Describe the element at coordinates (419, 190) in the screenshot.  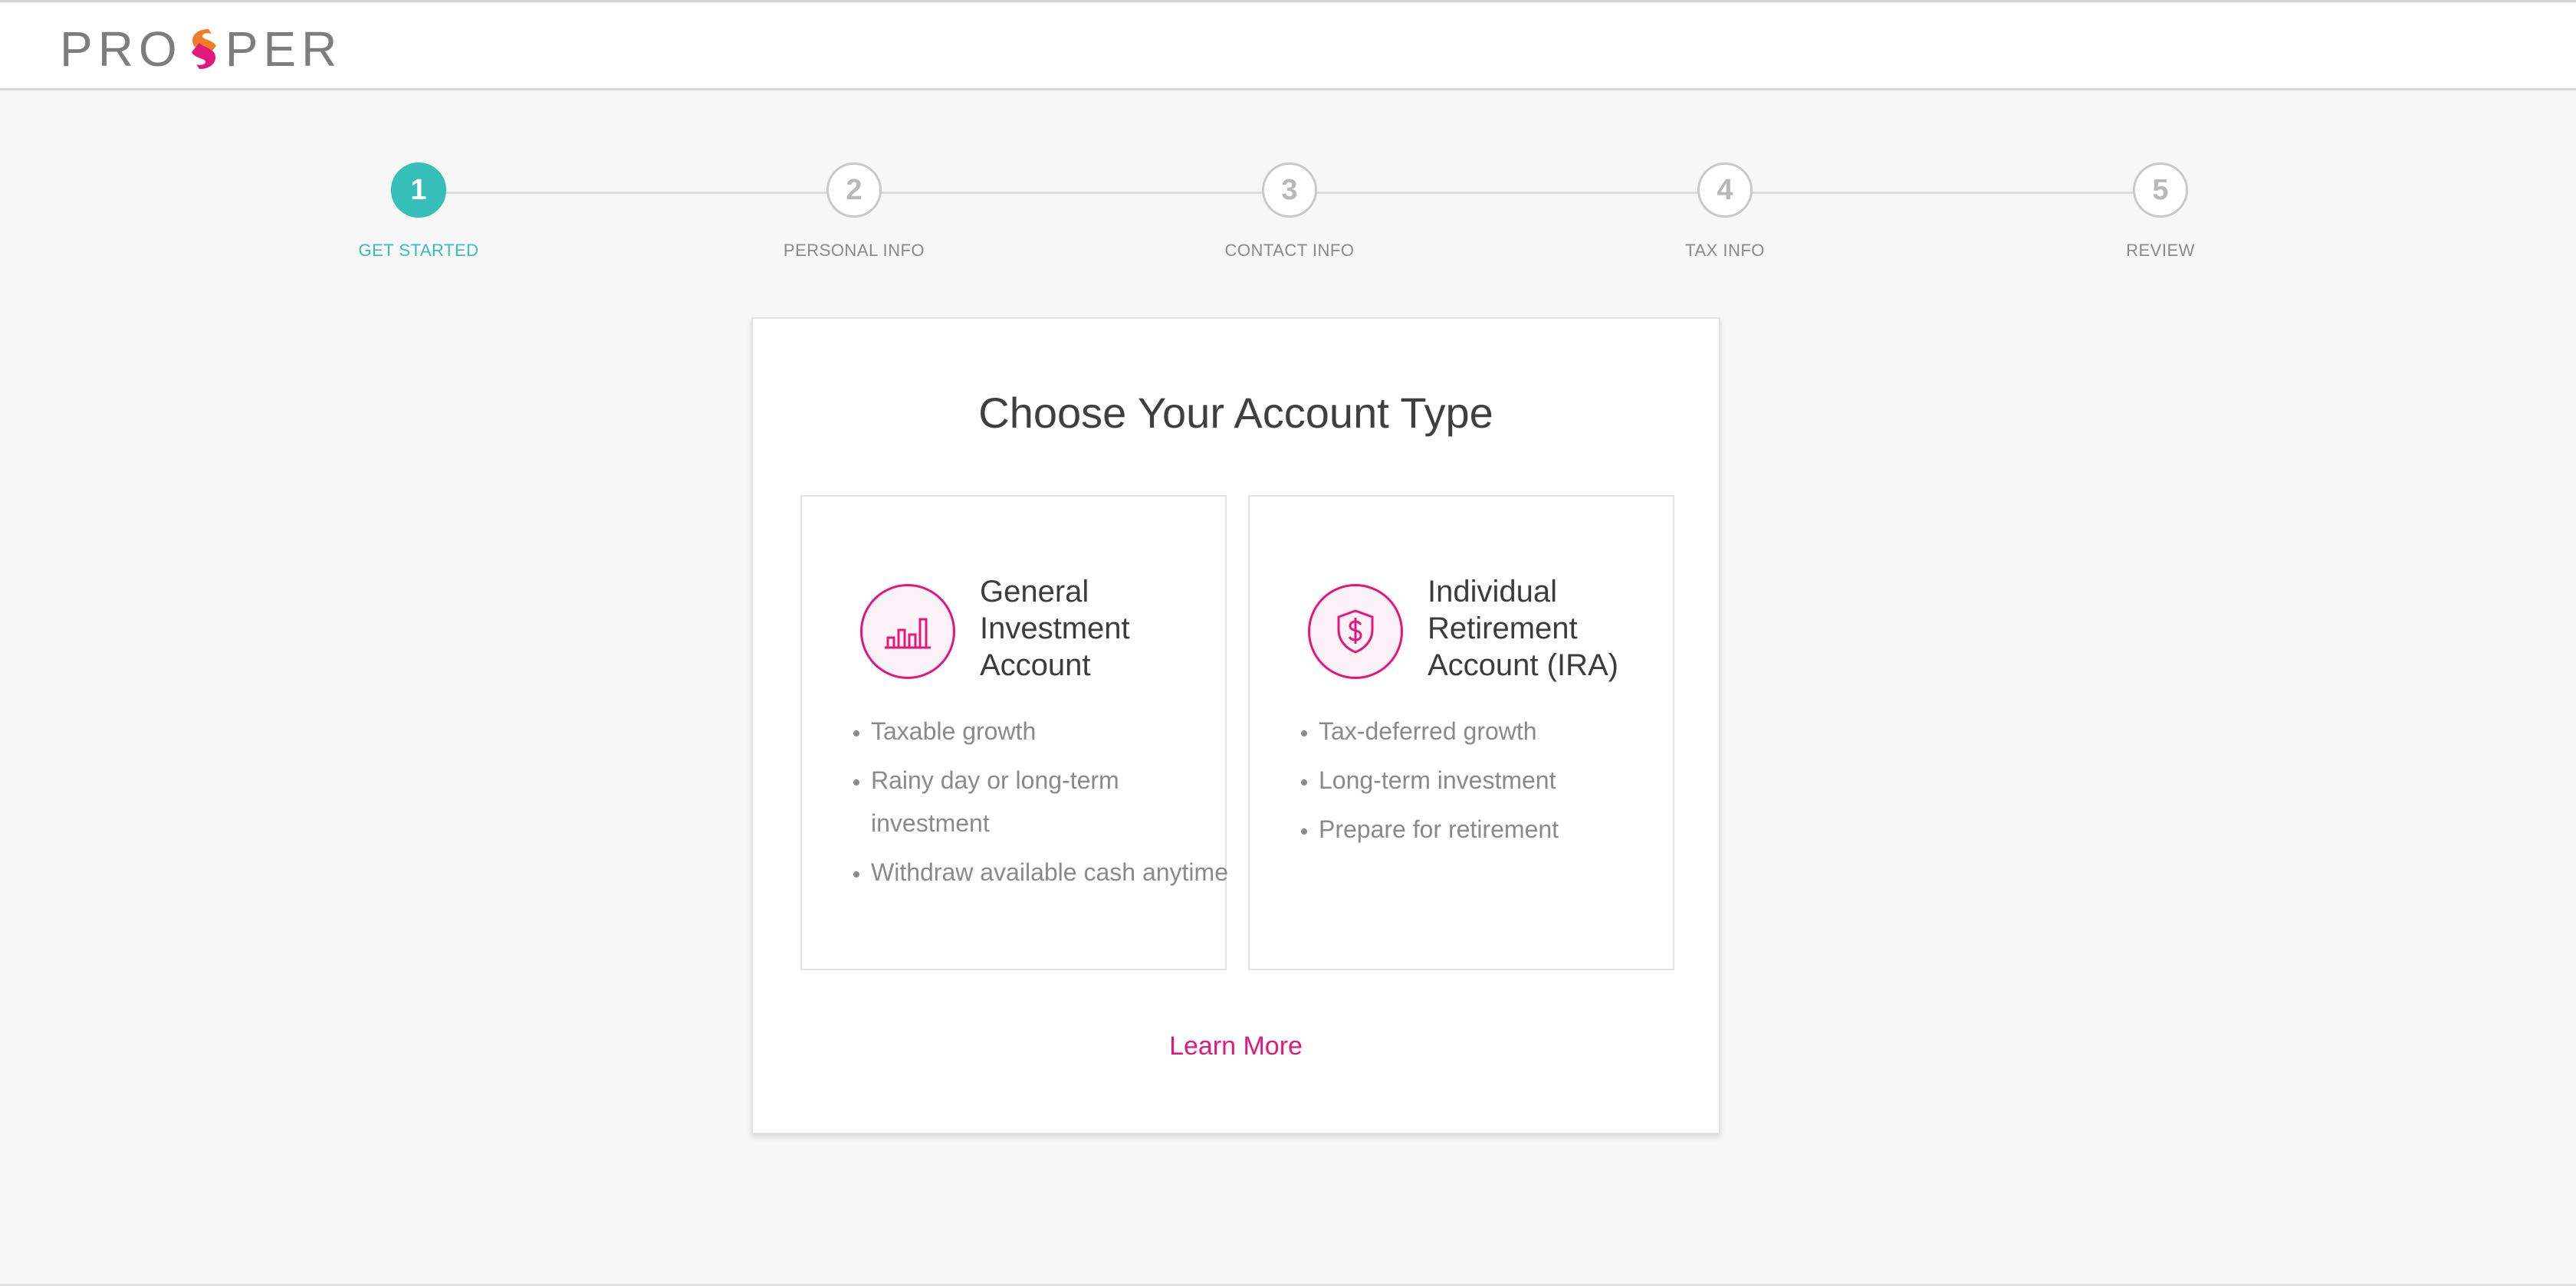
I see `step-number-circle: 1` at that location.